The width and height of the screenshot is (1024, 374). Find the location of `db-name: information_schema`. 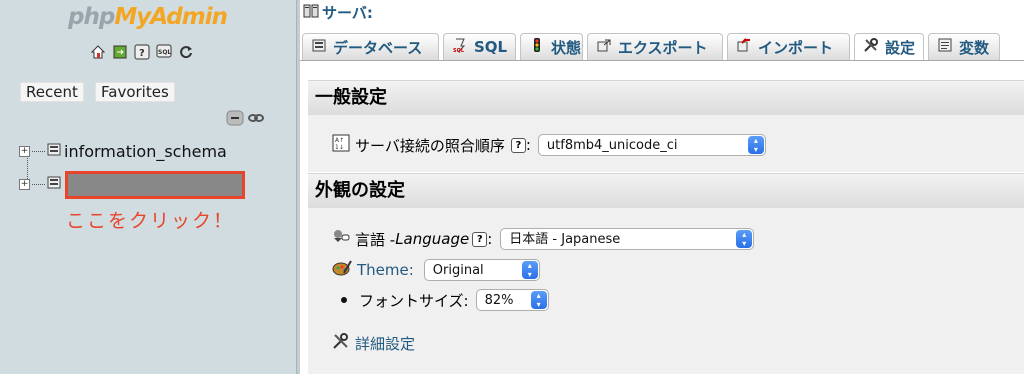

db-name: information_schema is located at coordinates (145, 151).